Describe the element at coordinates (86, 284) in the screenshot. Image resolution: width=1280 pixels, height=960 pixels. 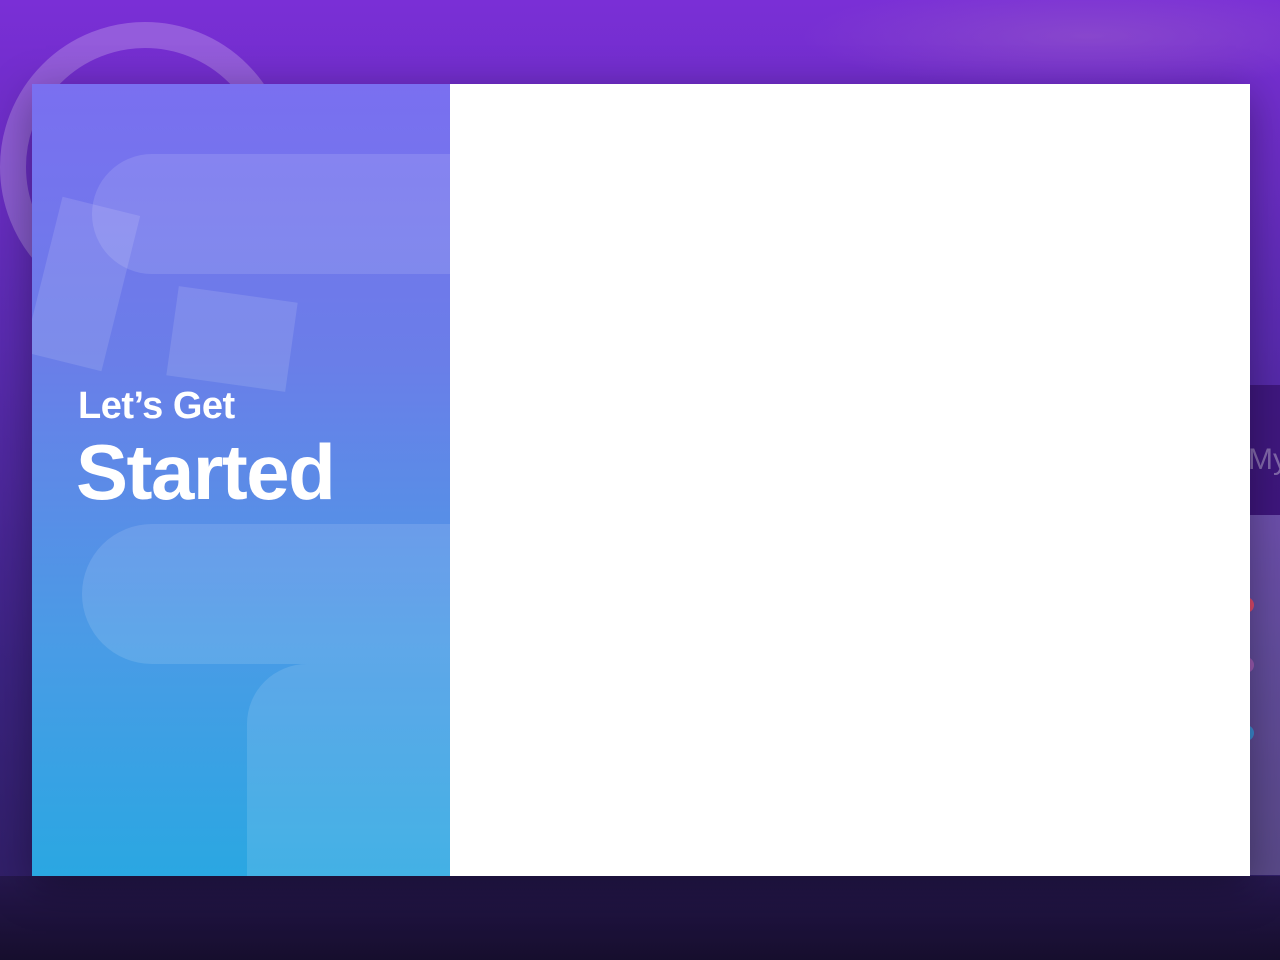
I see `hero-photo-box` at that location.